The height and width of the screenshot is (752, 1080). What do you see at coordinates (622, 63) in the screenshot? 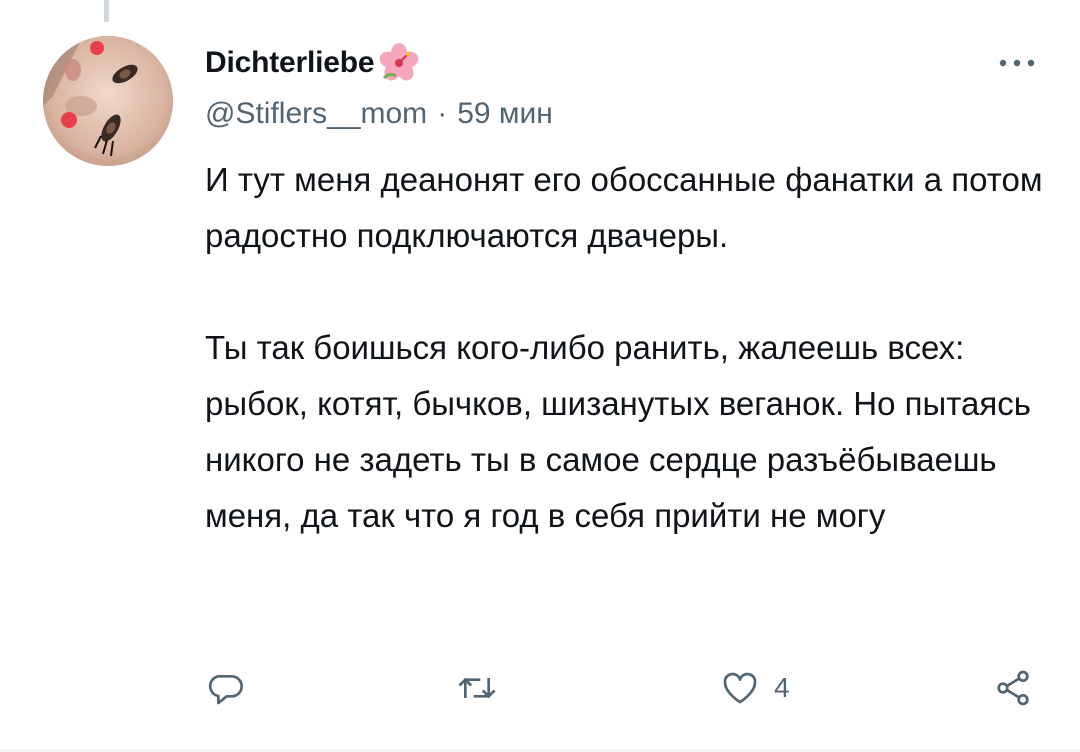
I see `author-name-row: Dichterliebe` at bounding box center [622, 63].